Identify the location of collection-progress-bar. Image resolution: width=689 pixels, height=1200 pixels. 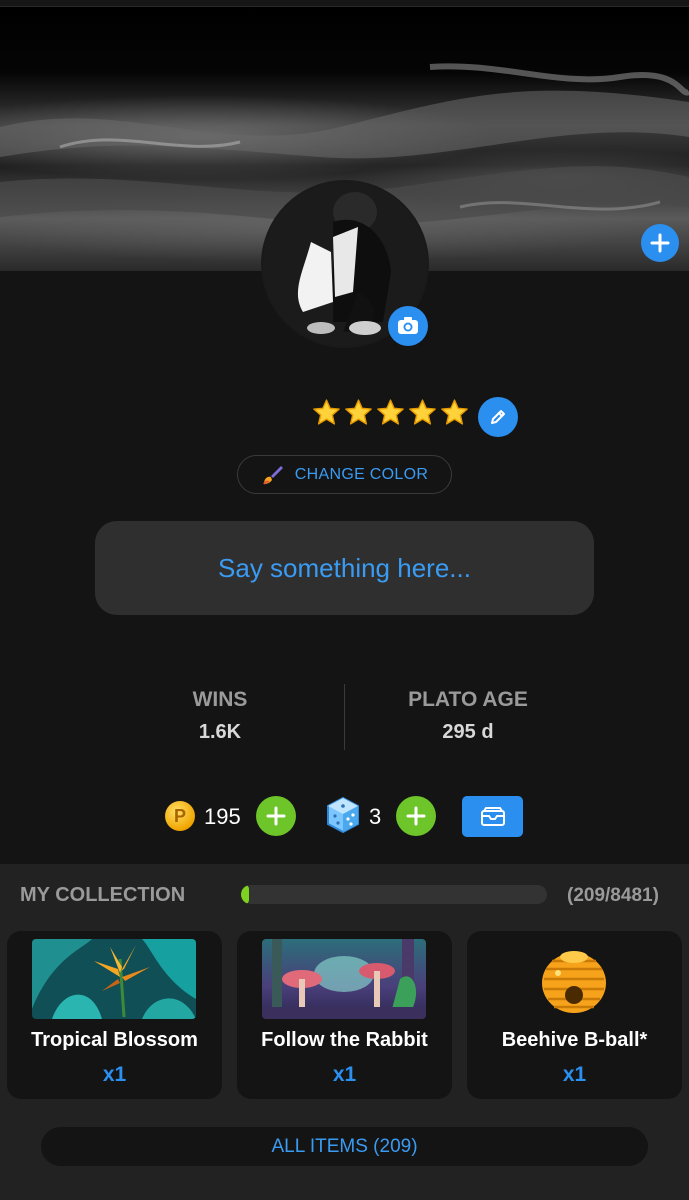
(394, 894).